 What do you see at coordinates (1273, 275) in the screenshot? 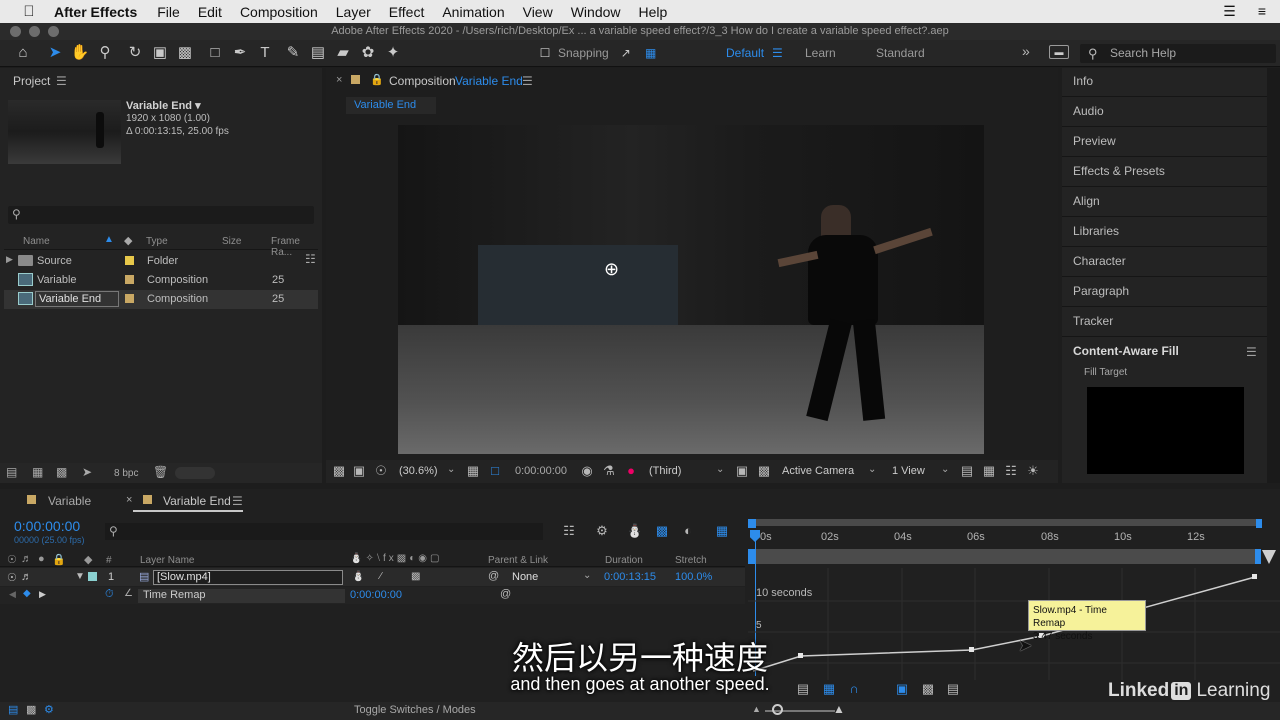
I see `right-scrollbar` at bounding box center [1273, 275].